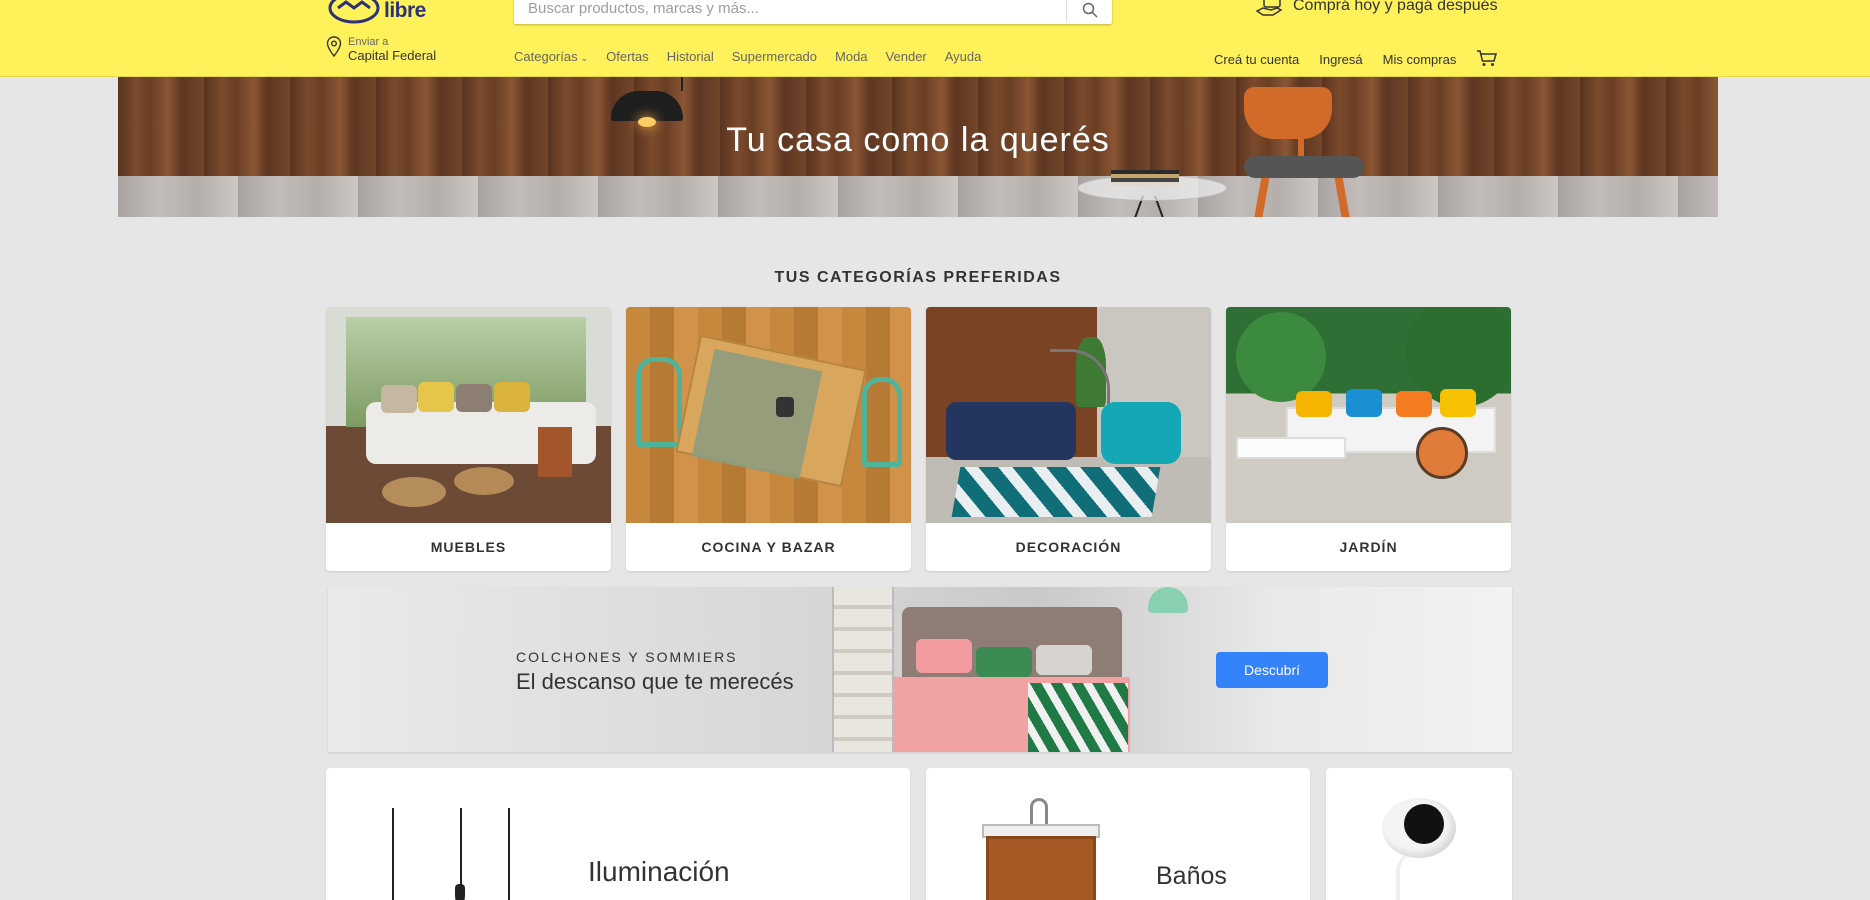 This screenshot has width=1870, height=900. Describe the element at coordinates (1291, 448) in the screenshot. I see `table` at that location.